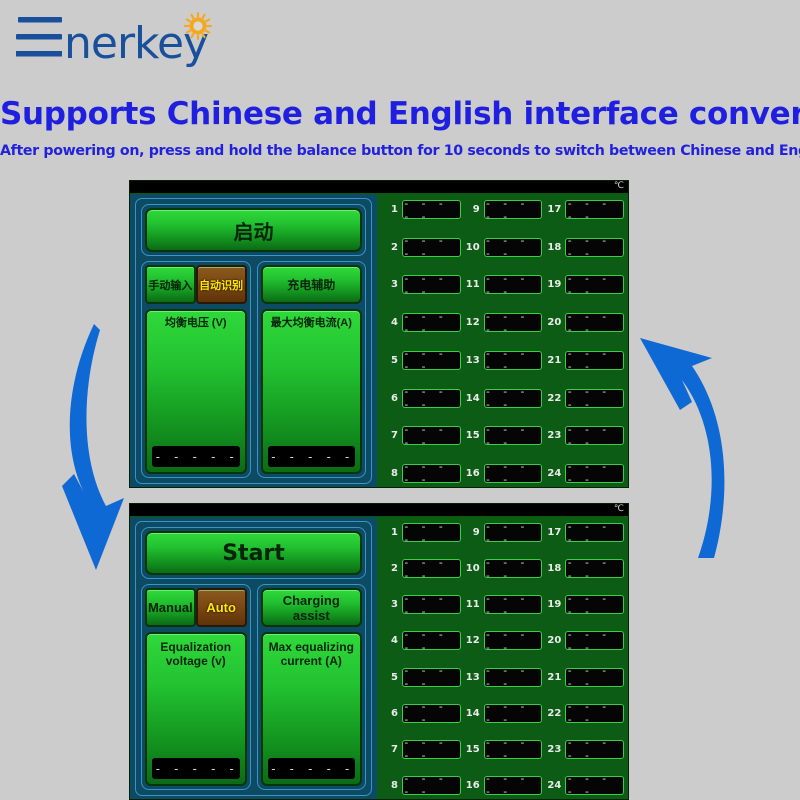 Image resolution: width=800 pixels, height=800 pixels. Describe the element at coordinates (196, 391) in the screenshot. I see `equalization-voltage-field-cn: 均衡电压 (V) - - - - -` at that location.